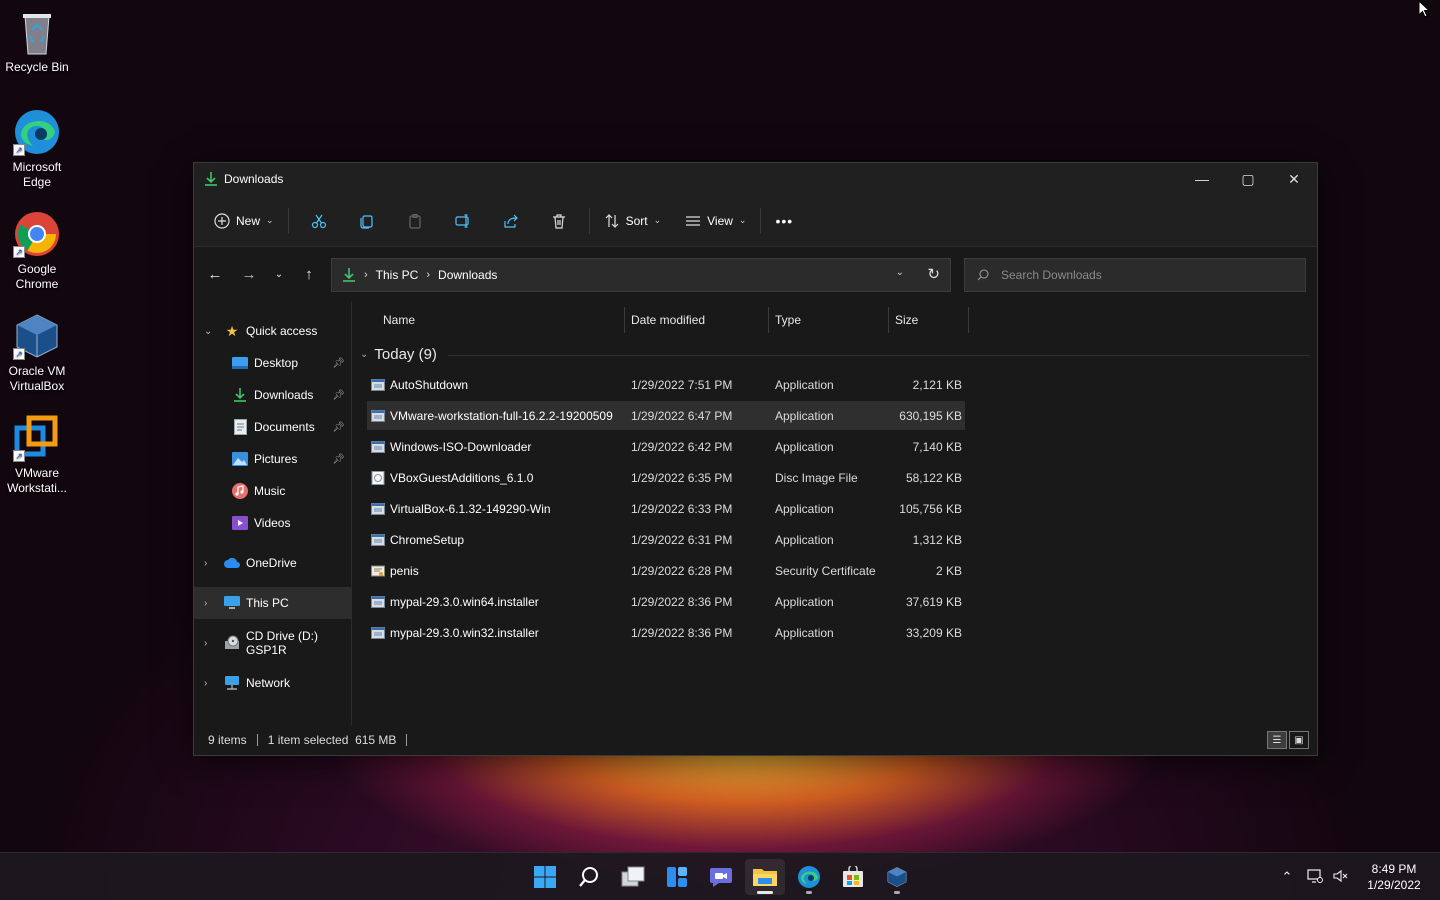  I want to click on file-name: Windows-ISO-Downloader, so click(461, 446).